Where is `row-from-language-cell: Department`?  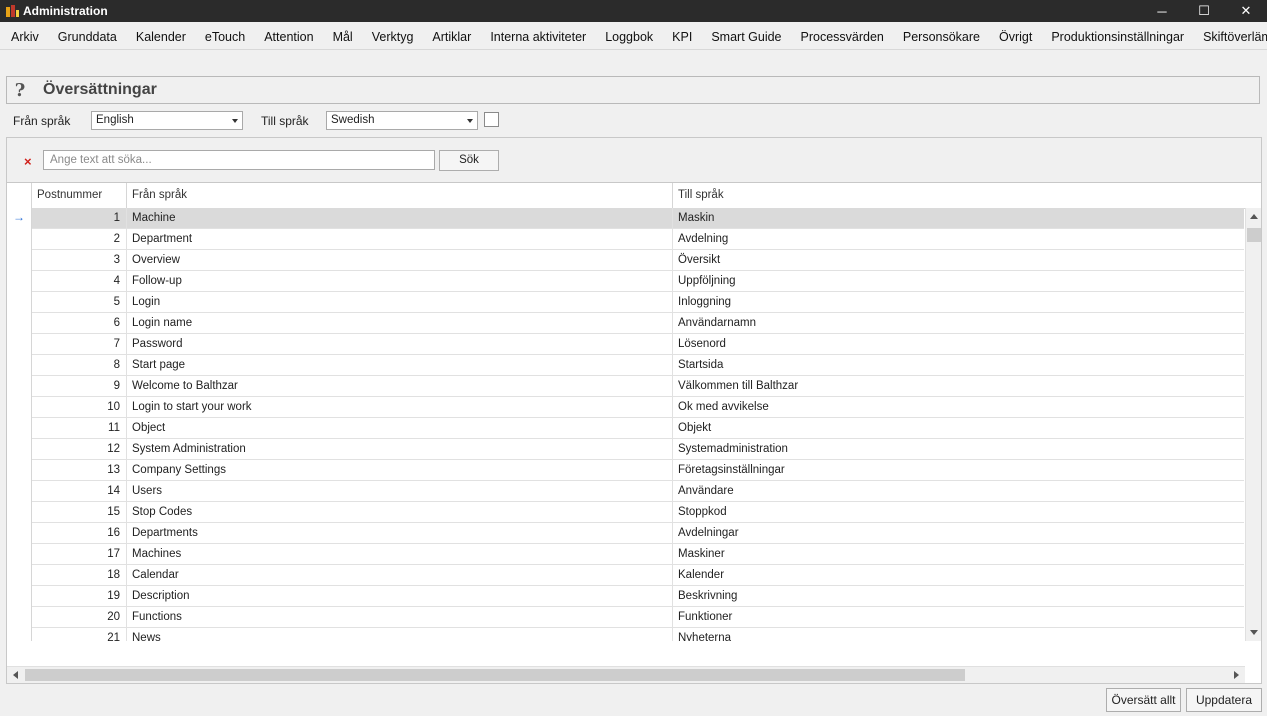 row-from-language-cell: Department is located at coordinates (400, 239).